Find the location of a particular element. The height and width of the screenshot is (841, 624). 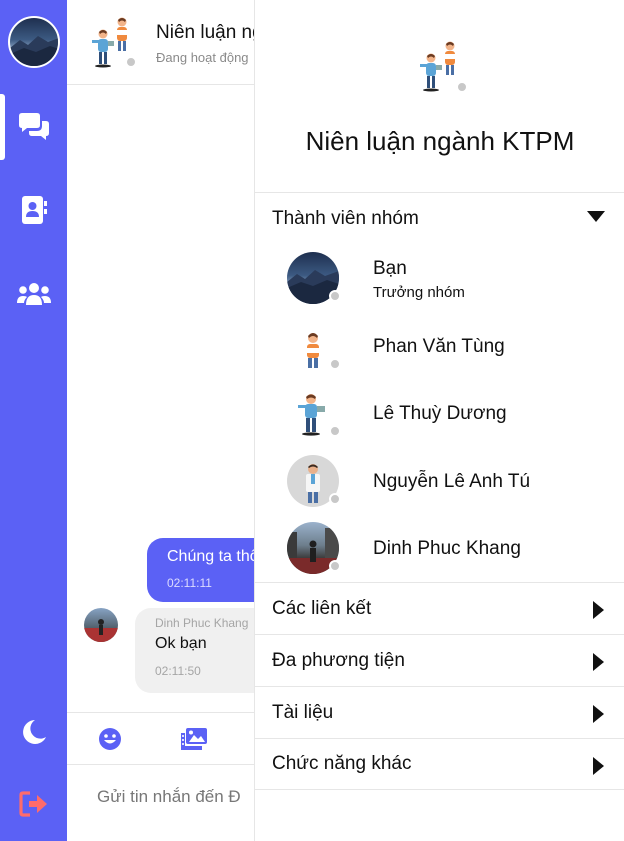

section-media: Đa phương tiện is located at coordinates (439, 660).